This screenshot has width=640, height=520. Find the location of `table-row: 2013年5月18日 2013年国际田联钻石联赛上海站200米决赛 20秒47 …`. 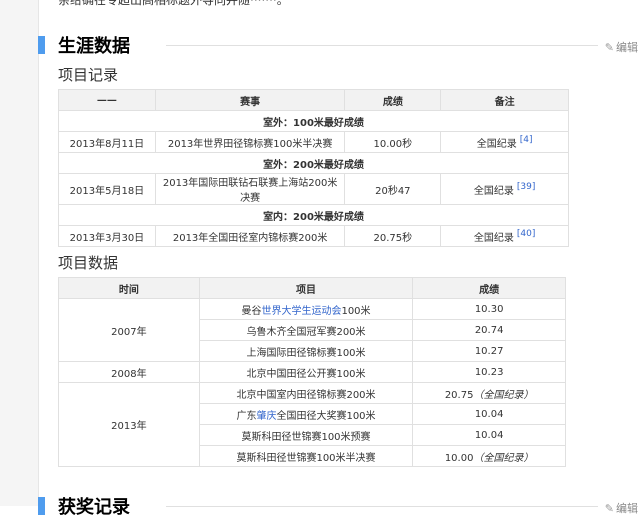

table-row: 2013年5月18日 2013年国际田联钻石联赛上海站200米决赛 20秒47 … is located at coordinates (313, 189).